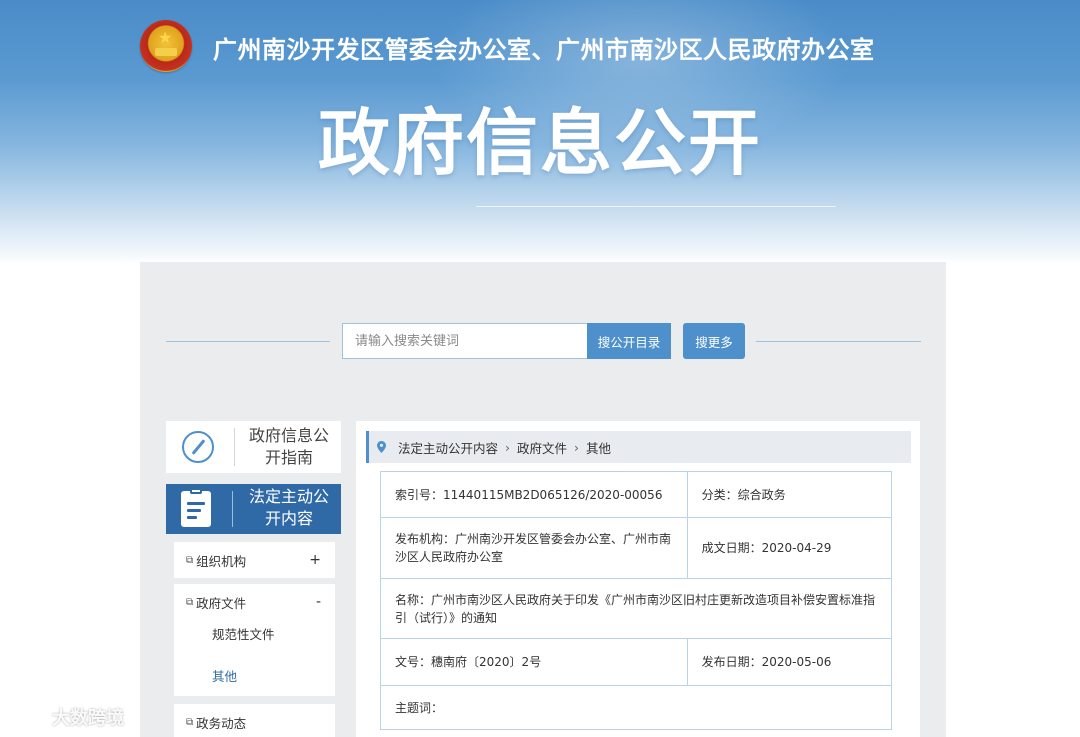  I want to click on name-label: 名称：, so click(413, 599).